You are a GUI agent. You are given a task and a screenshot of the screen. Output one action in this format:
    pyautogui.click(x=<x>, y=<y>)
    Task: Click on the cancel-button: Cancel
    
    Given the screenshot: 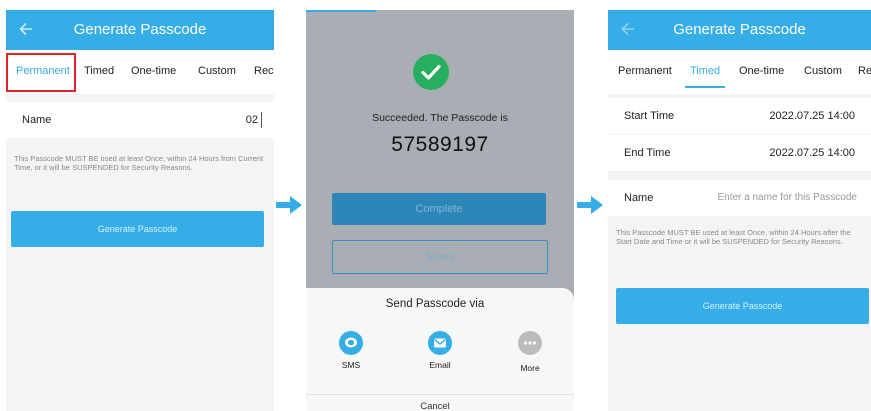 What is the action you would take?
    pyautogui.click(x=440, y=406)
    